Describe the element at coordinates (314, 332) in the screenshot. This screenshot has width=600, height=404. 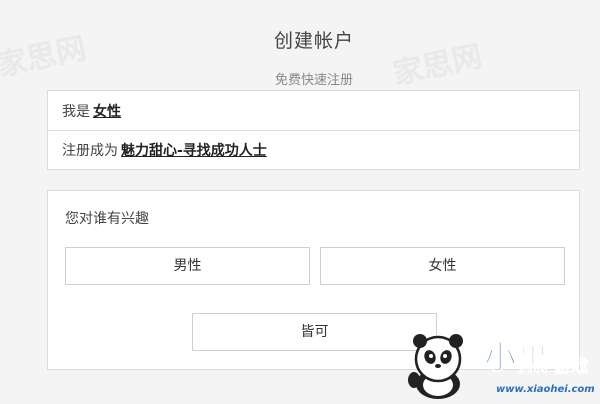
I see `both-option-button: 皆可` at that location.